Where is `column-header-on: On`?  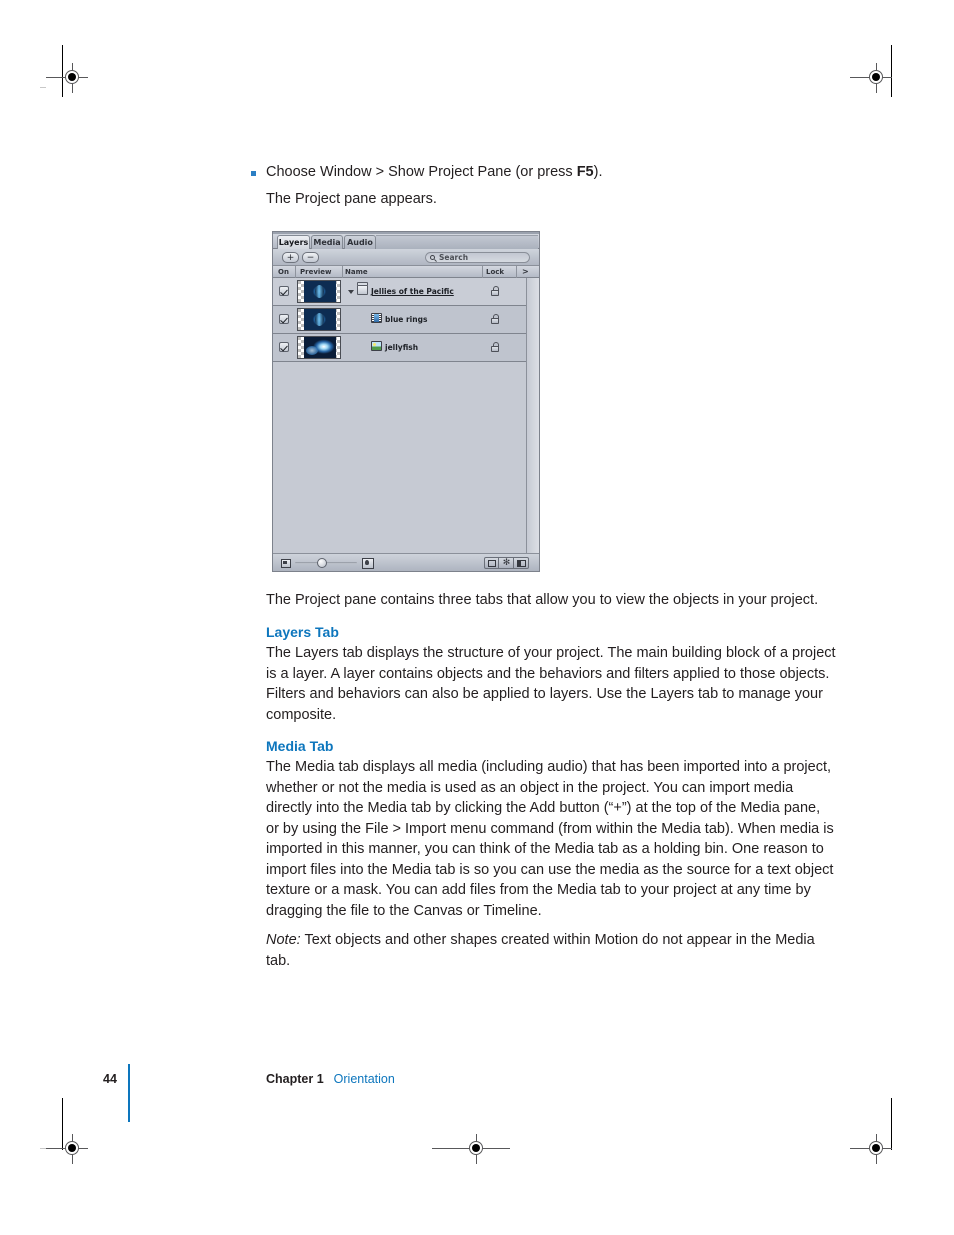
column-header-on: On is located at coordinates (283, 272).